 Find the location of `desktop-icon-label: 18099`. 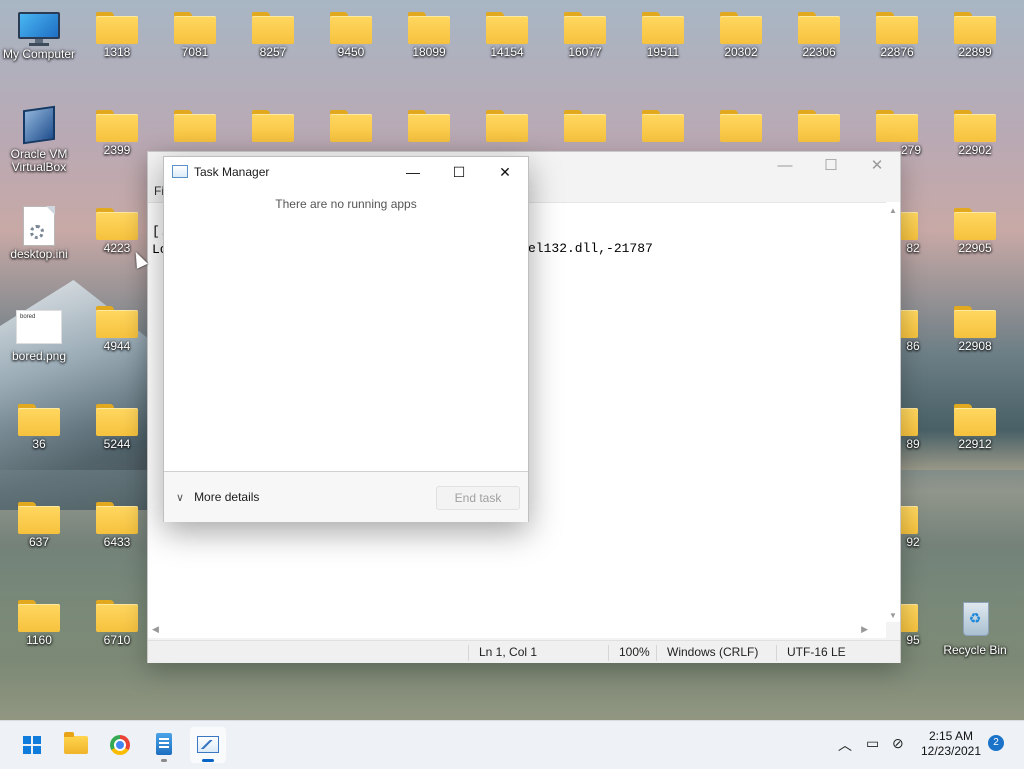

desktop-icon-label: 18099 is located at coordinates (429, 52).